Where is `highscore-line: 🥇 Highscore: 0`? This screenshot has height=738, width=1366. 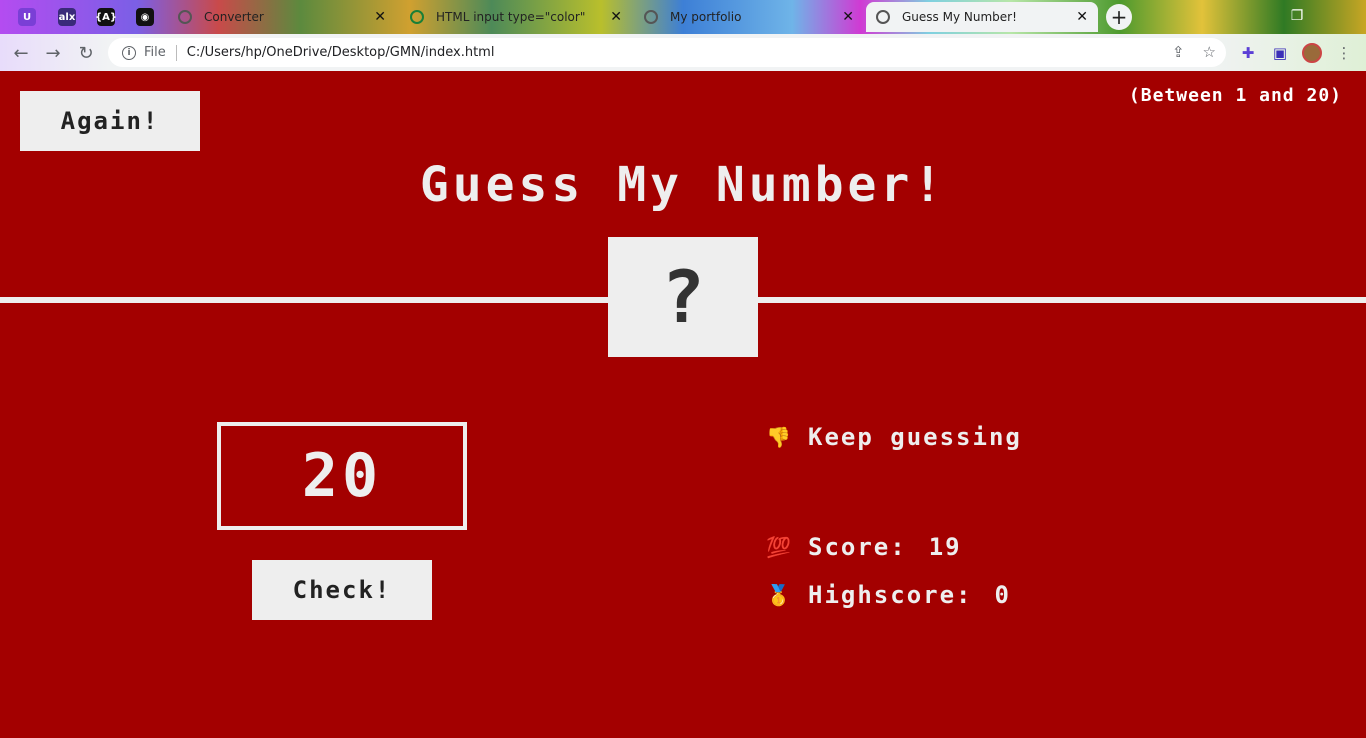 highscore-line: 🥇 Highscore: 0 is located at coordinates (888, 595).